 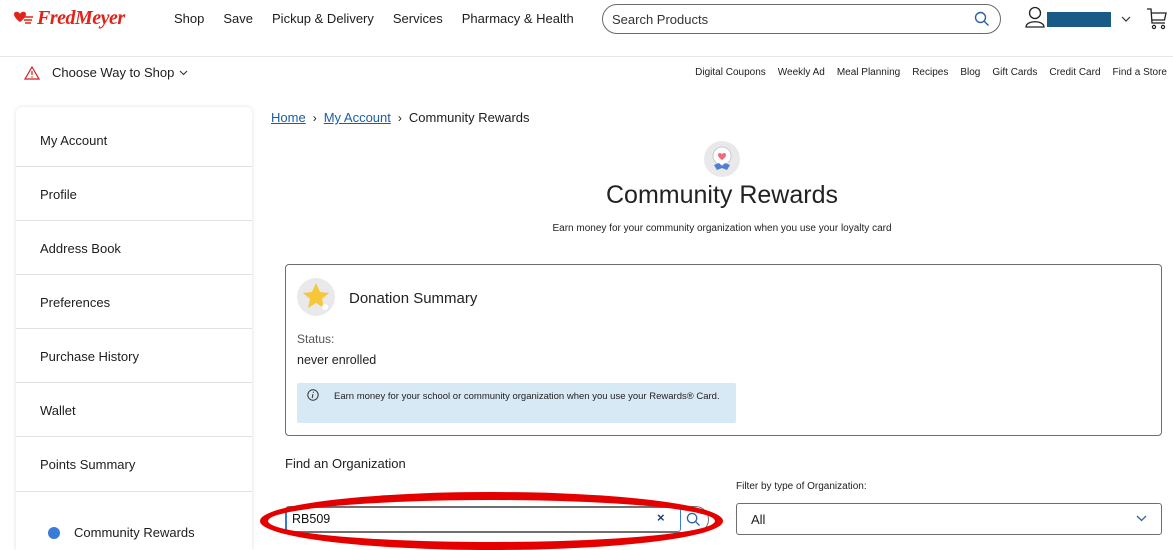 What do you see at coordinates (89, 356) in the screenshot?
I see `sidebar-item-purchase-history: Purchase History` at bounding box center [89, 356].